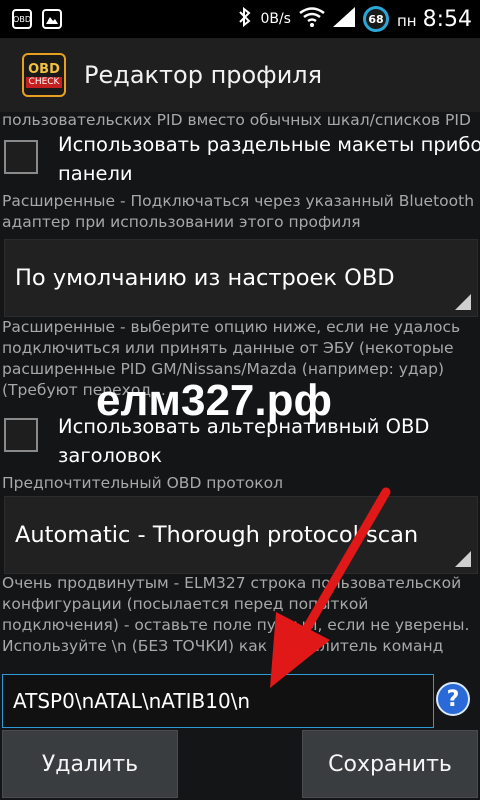 The image size is (480, 800). What do you see at coordinates (181, 222) in the screenshot?
I see `desc-bluetooth-line2: адаптер при использовании этого профиля` at bounding box center [181, 222].